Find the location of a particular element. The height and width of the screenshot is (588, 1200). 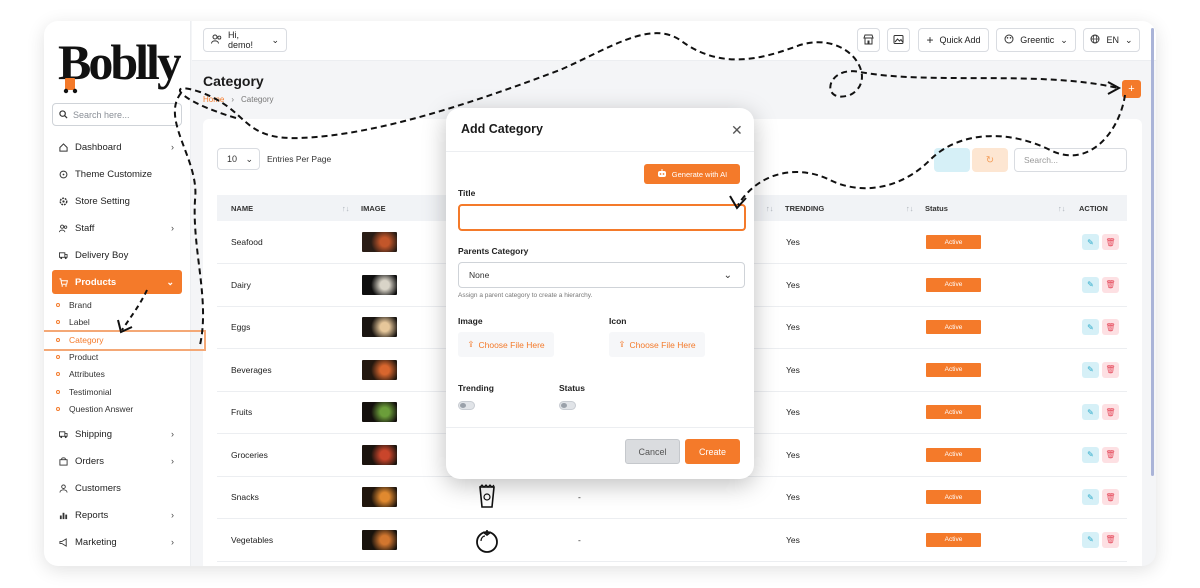

sidebar-item-shipping: Shipping › is located at coordinates (117, 434).